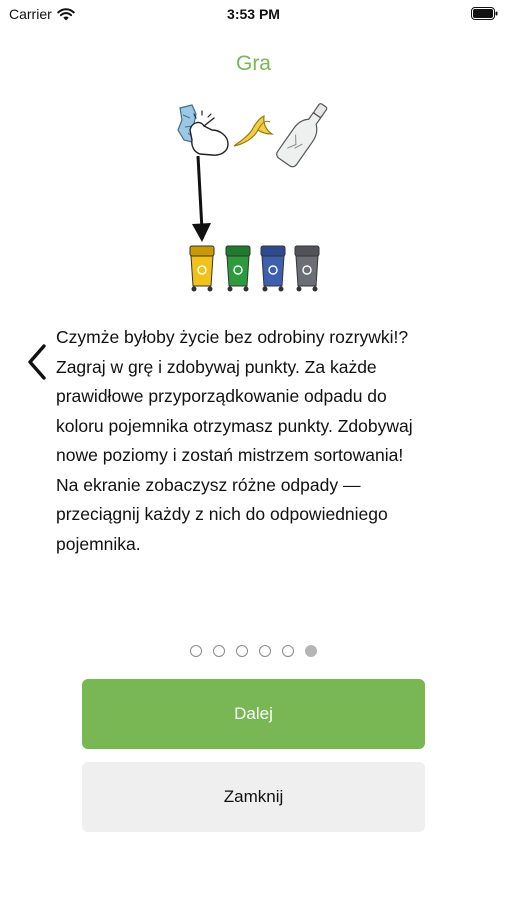 Image resolution: width=507 pixels, height=900 pixels. Describe the element at coordinates (302, 135) in the screenshot. I see `glass-bottle-icon` at that location.